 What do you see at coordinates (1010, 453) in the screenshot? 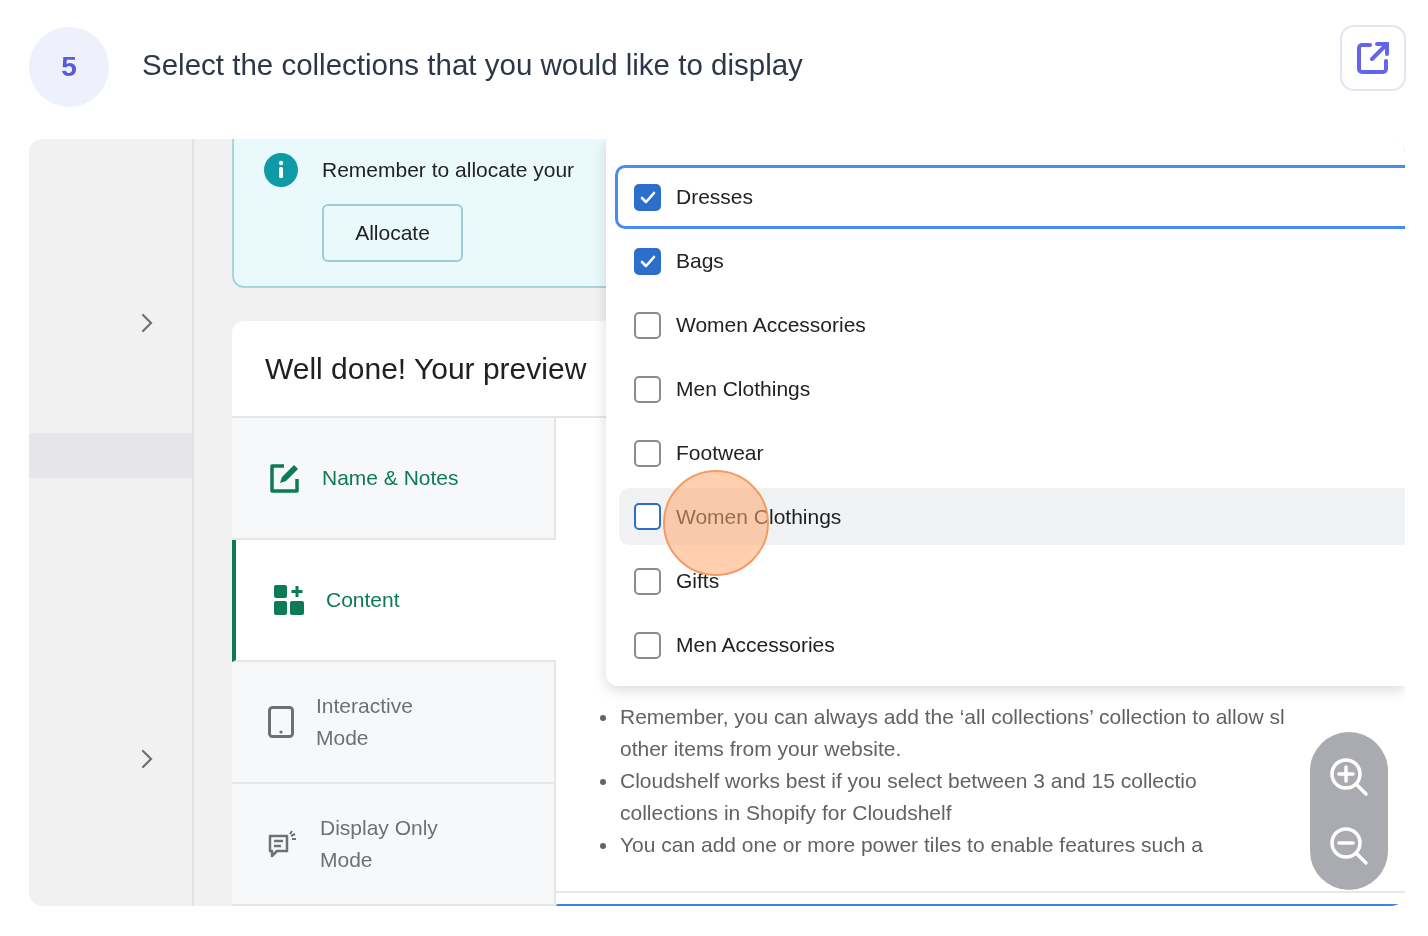
I see `dropdown-option: Footwear` at bounding box center [1010, 453].